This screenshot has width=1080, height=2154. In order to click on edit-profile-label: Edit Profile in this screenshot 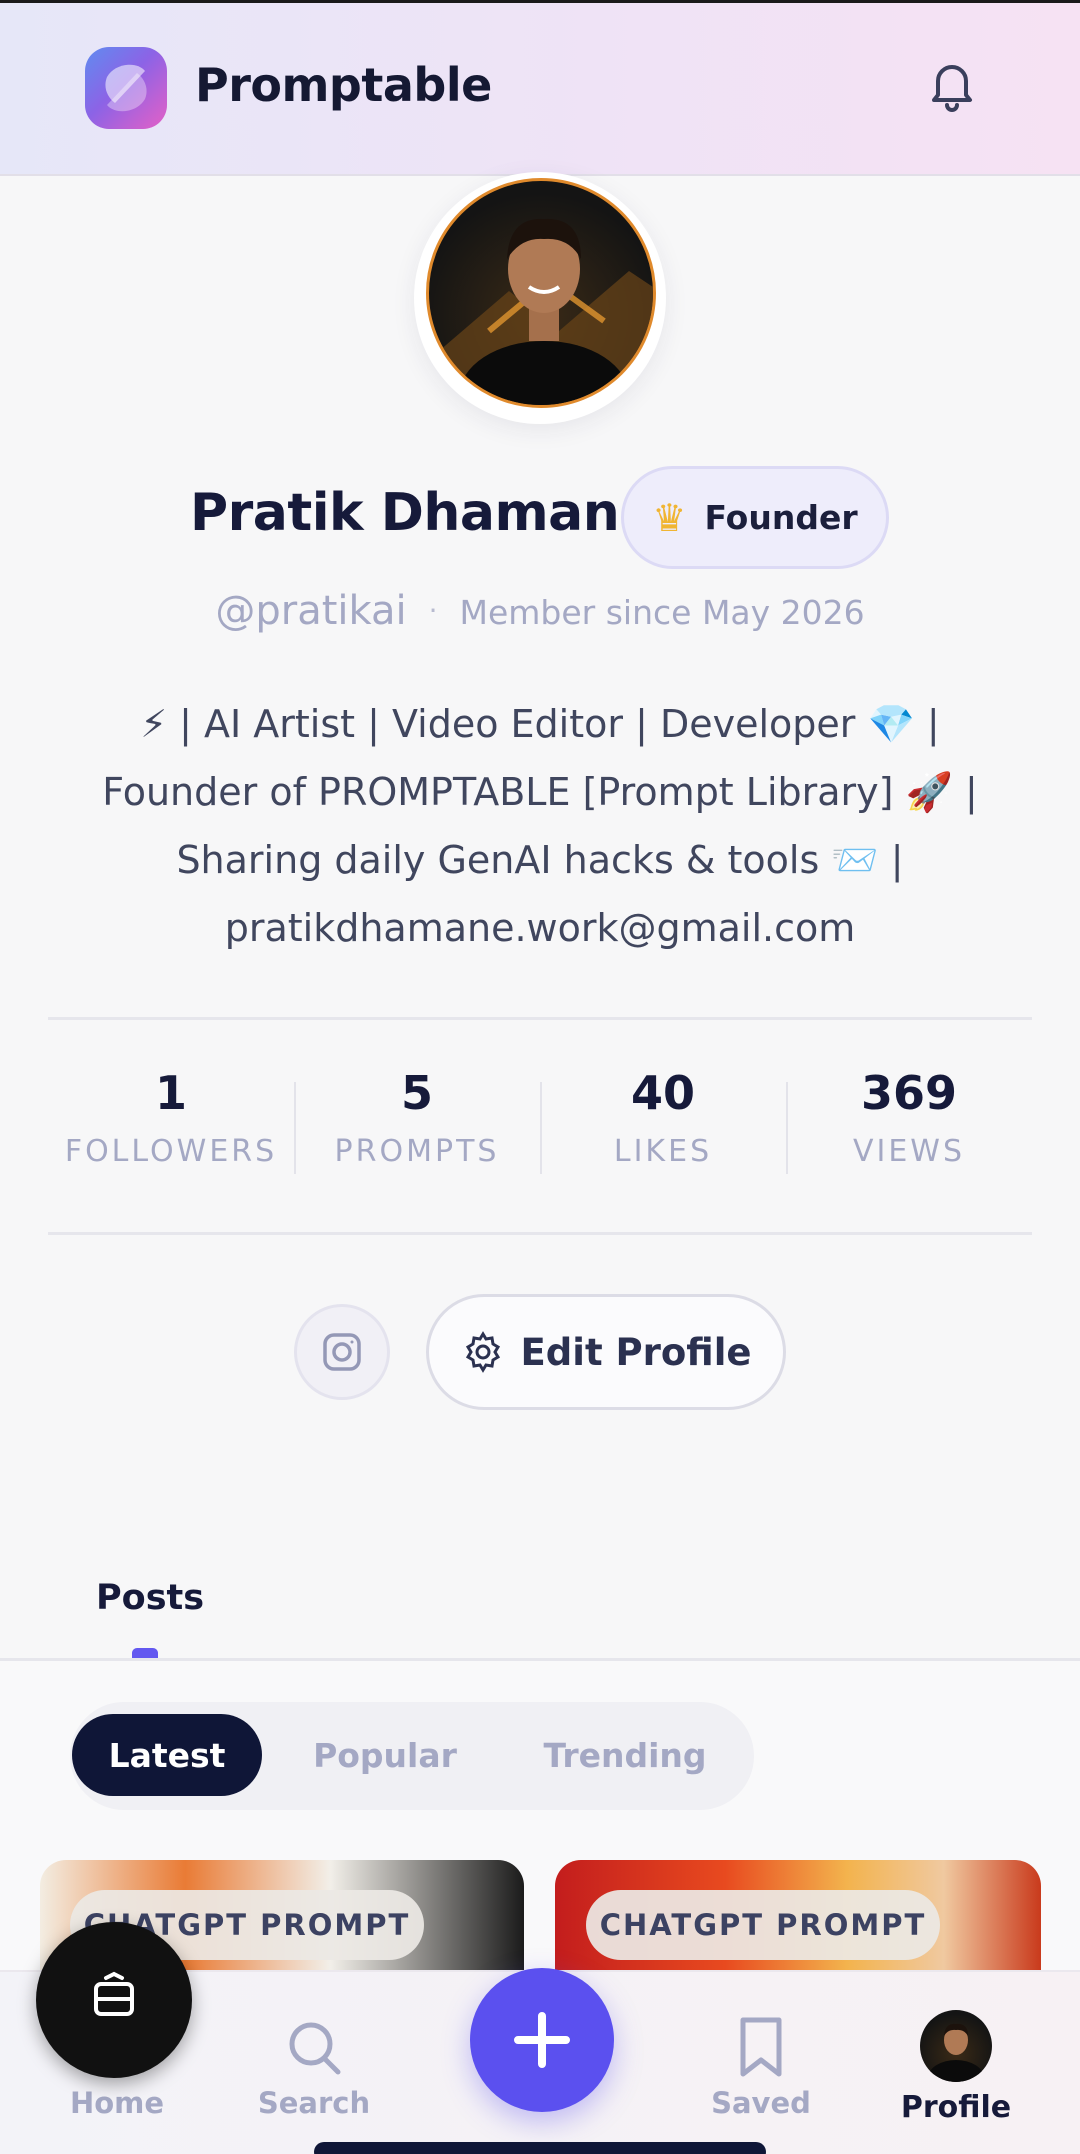, I will do `click(636, 1352)`.